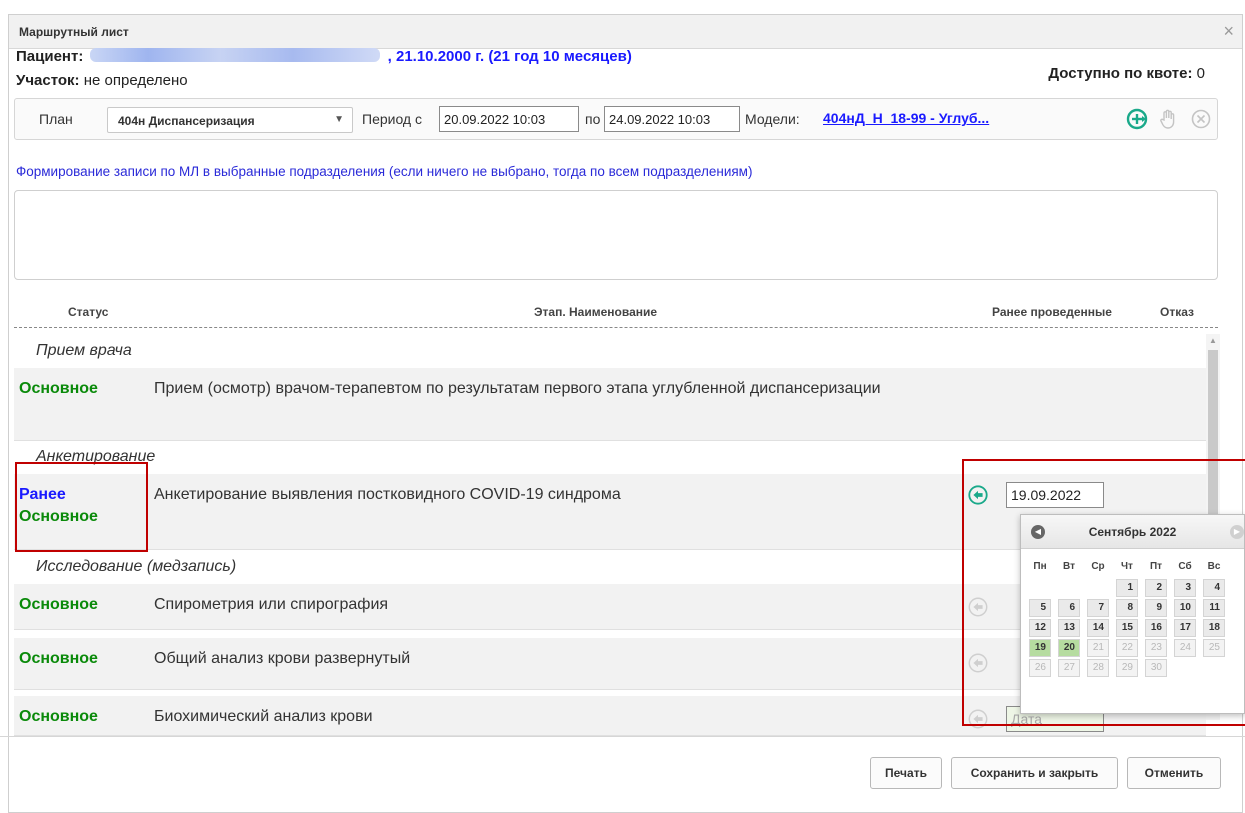 The height and width of the screenshot is (813, 1245). I want to click on cancel-circle-icon, so click(1201, 119).